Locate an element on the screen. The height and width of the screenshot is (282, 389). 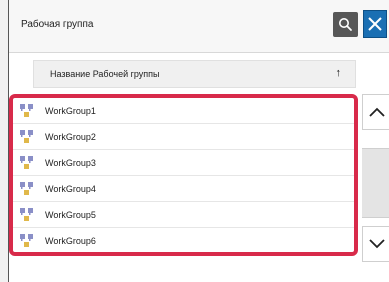
scrollbar-track is located at coordinates (375, 183).